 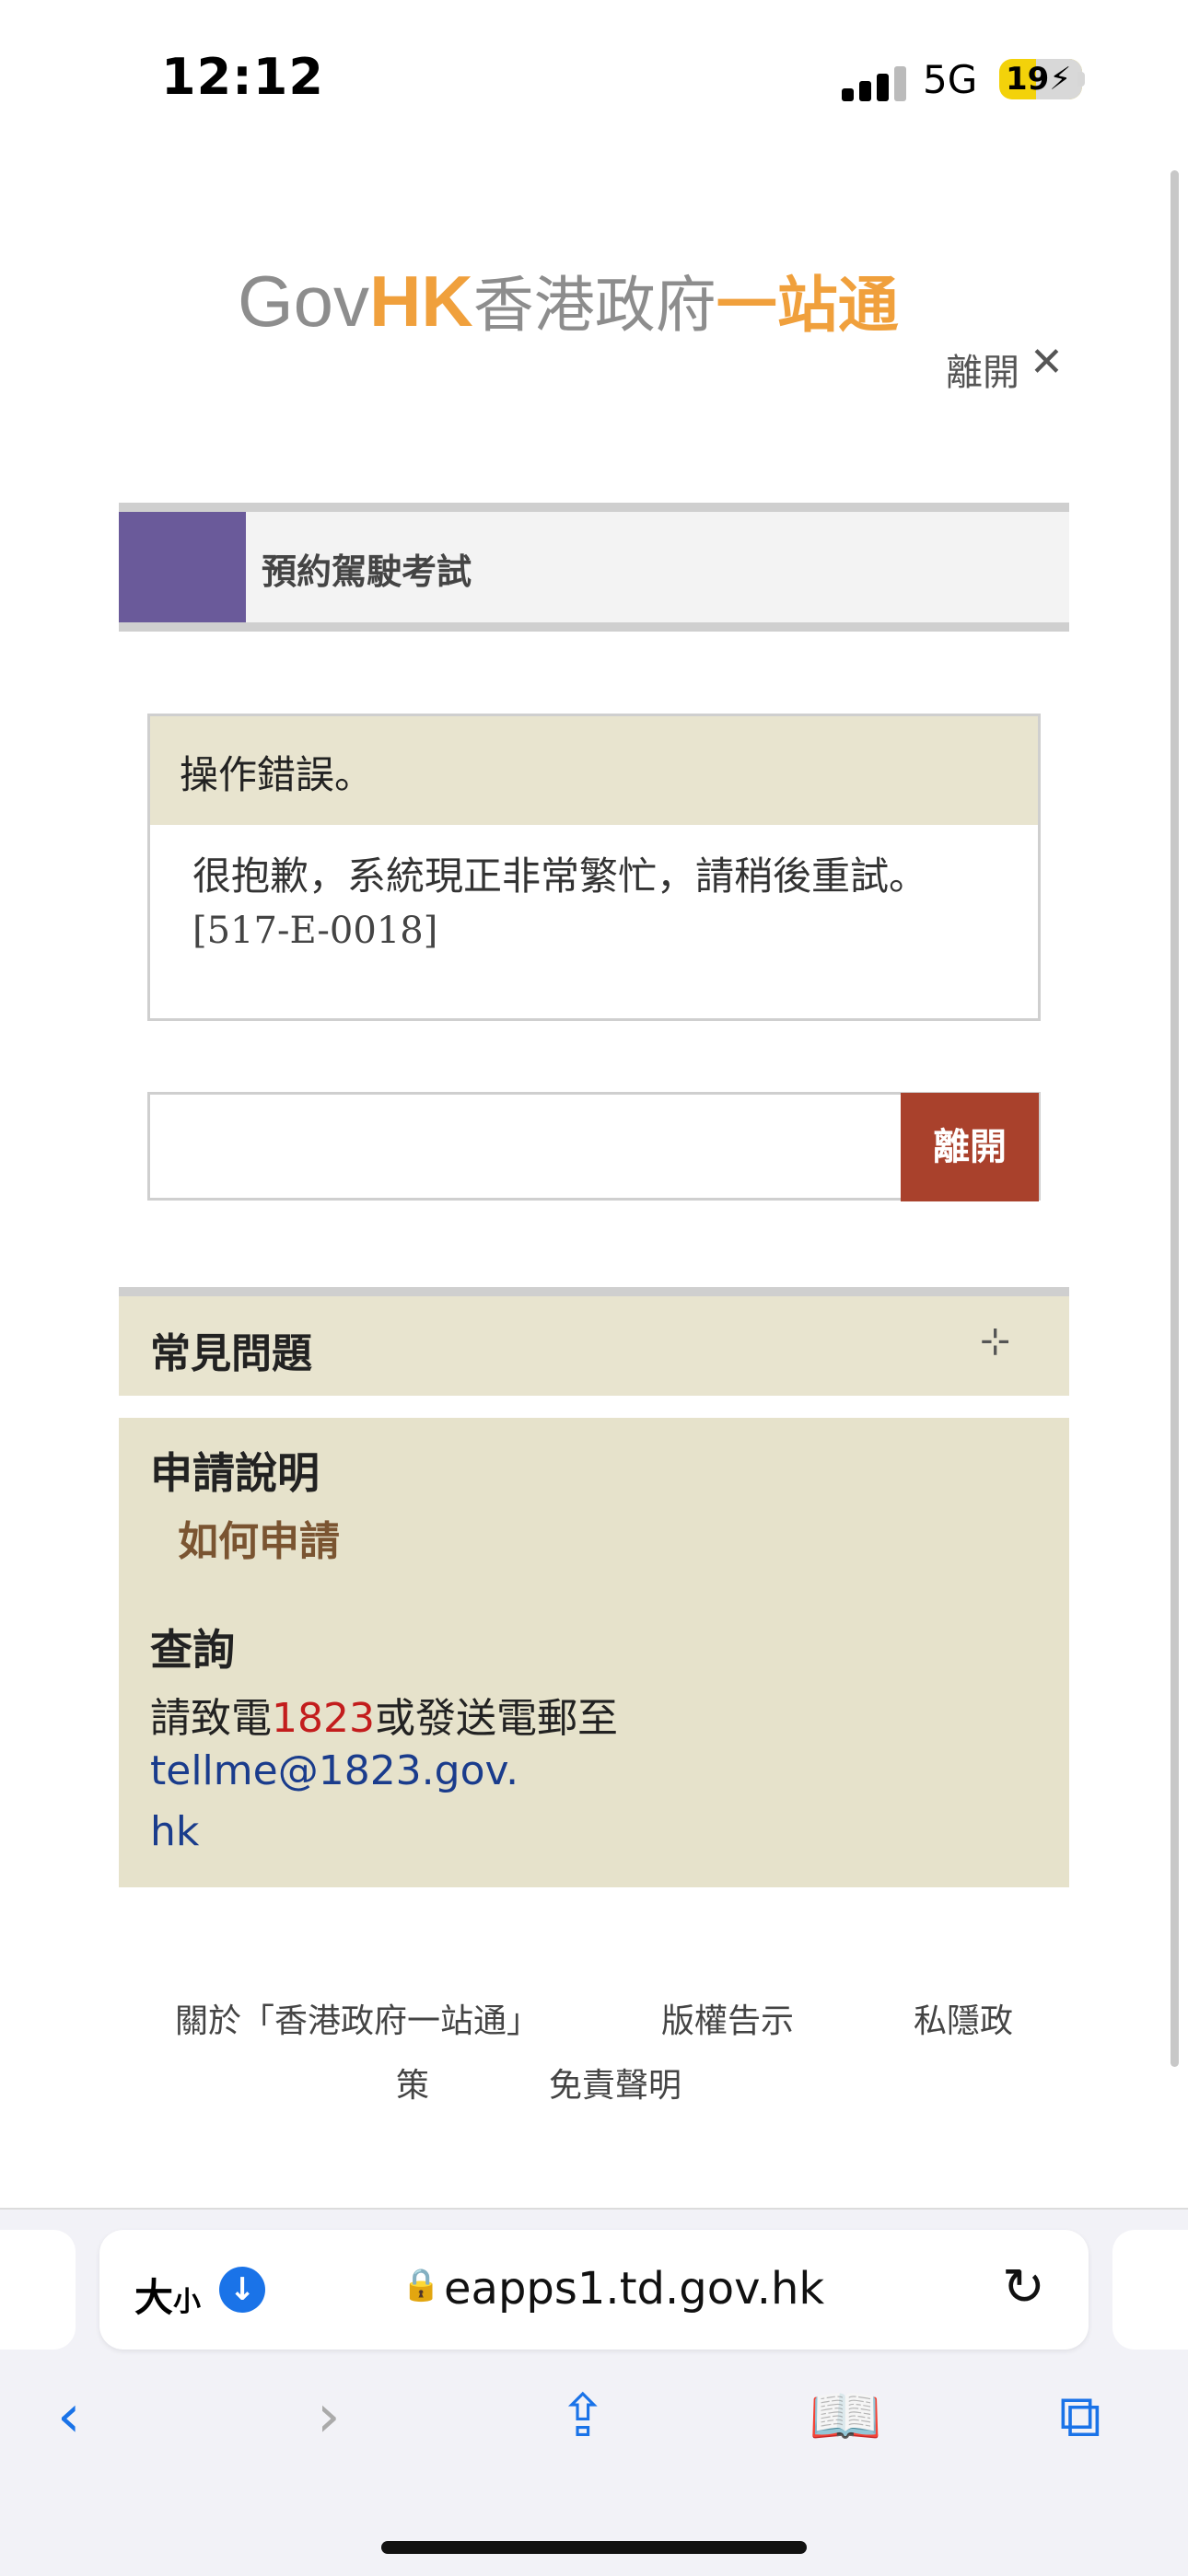 What do you see at coordinates (182, 567) in the screenshot?
I see `title-accent` at bounding box center [182, 567].